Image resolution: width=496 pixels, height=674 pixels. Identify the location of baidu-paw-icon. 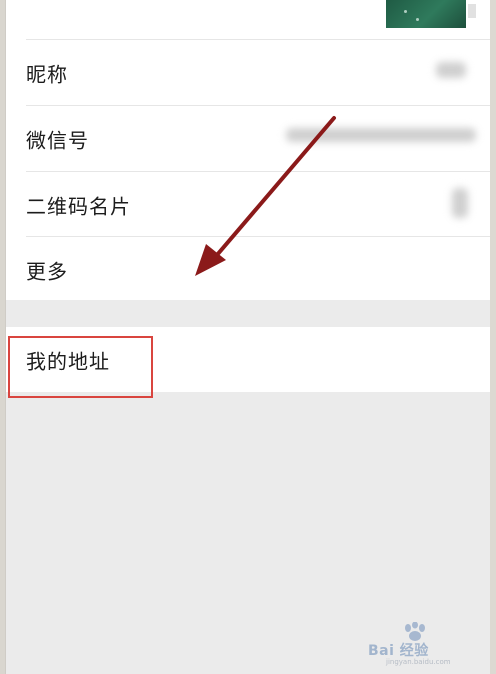
(415, 631).